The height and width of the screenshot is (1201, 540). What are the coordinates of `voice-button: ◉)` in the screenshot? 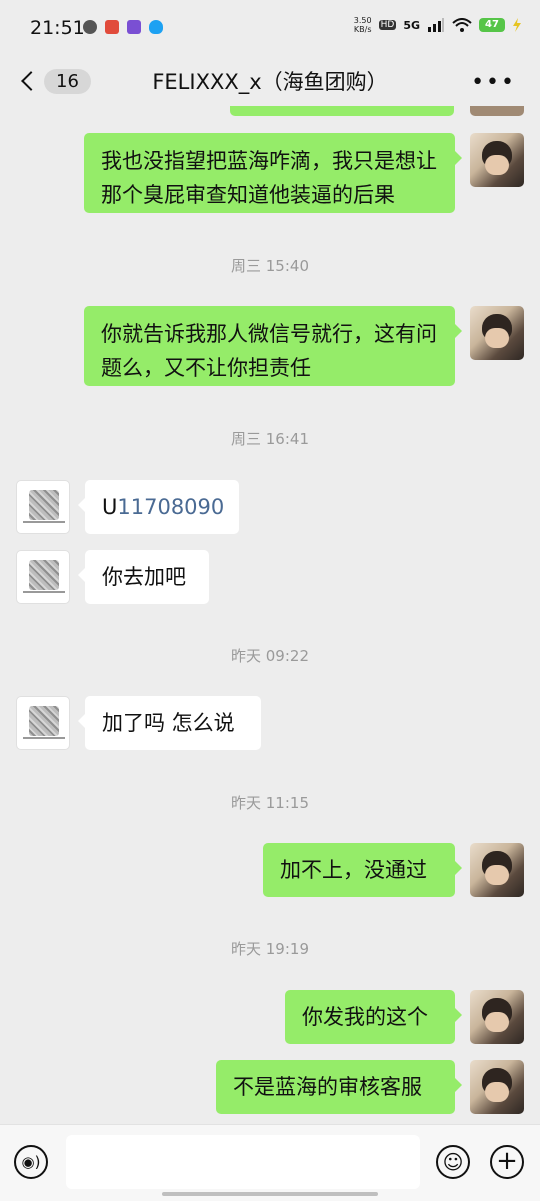 It's located at (31, 1162).